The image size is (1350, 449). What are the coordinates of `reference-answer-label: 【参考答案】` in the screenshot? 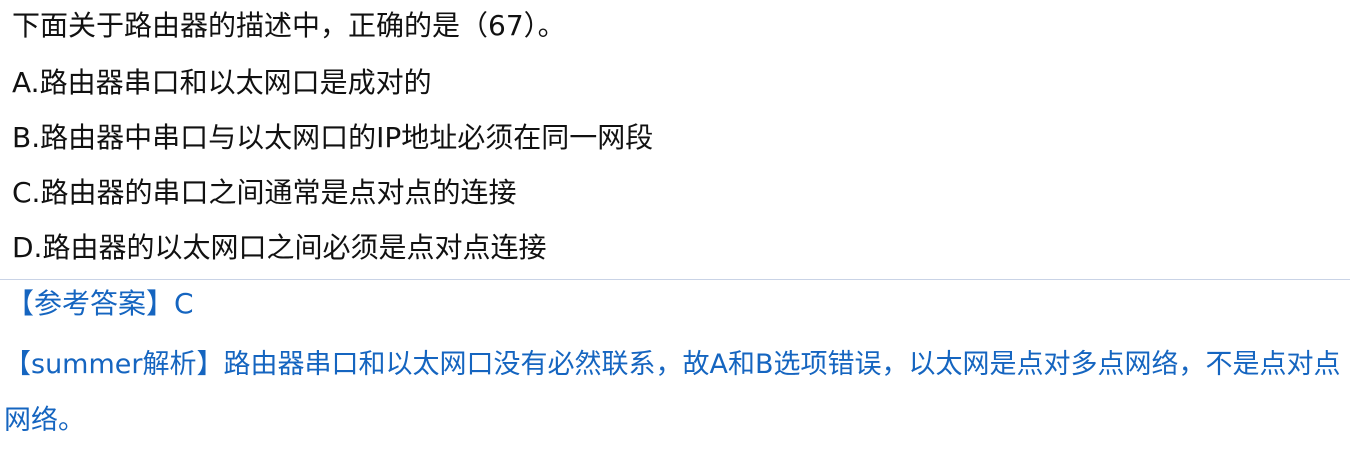 It's located at (90, 303).